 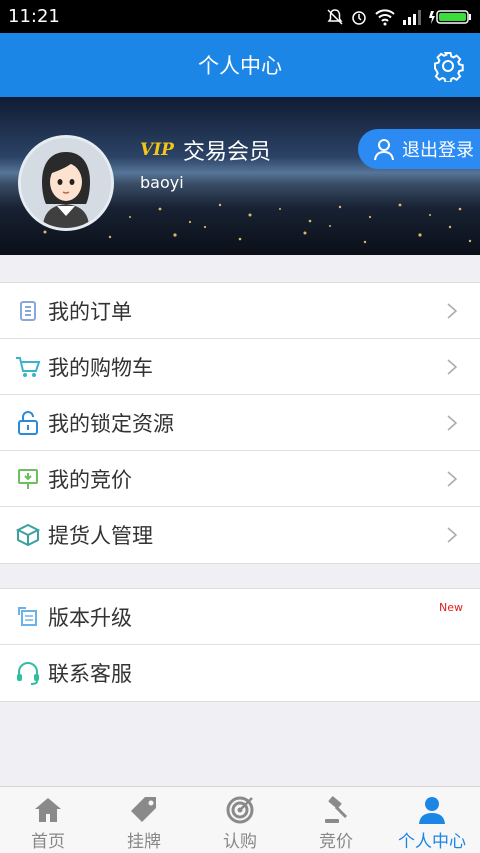 I want to click on avatar-illustration, so click(x=66, y=183).